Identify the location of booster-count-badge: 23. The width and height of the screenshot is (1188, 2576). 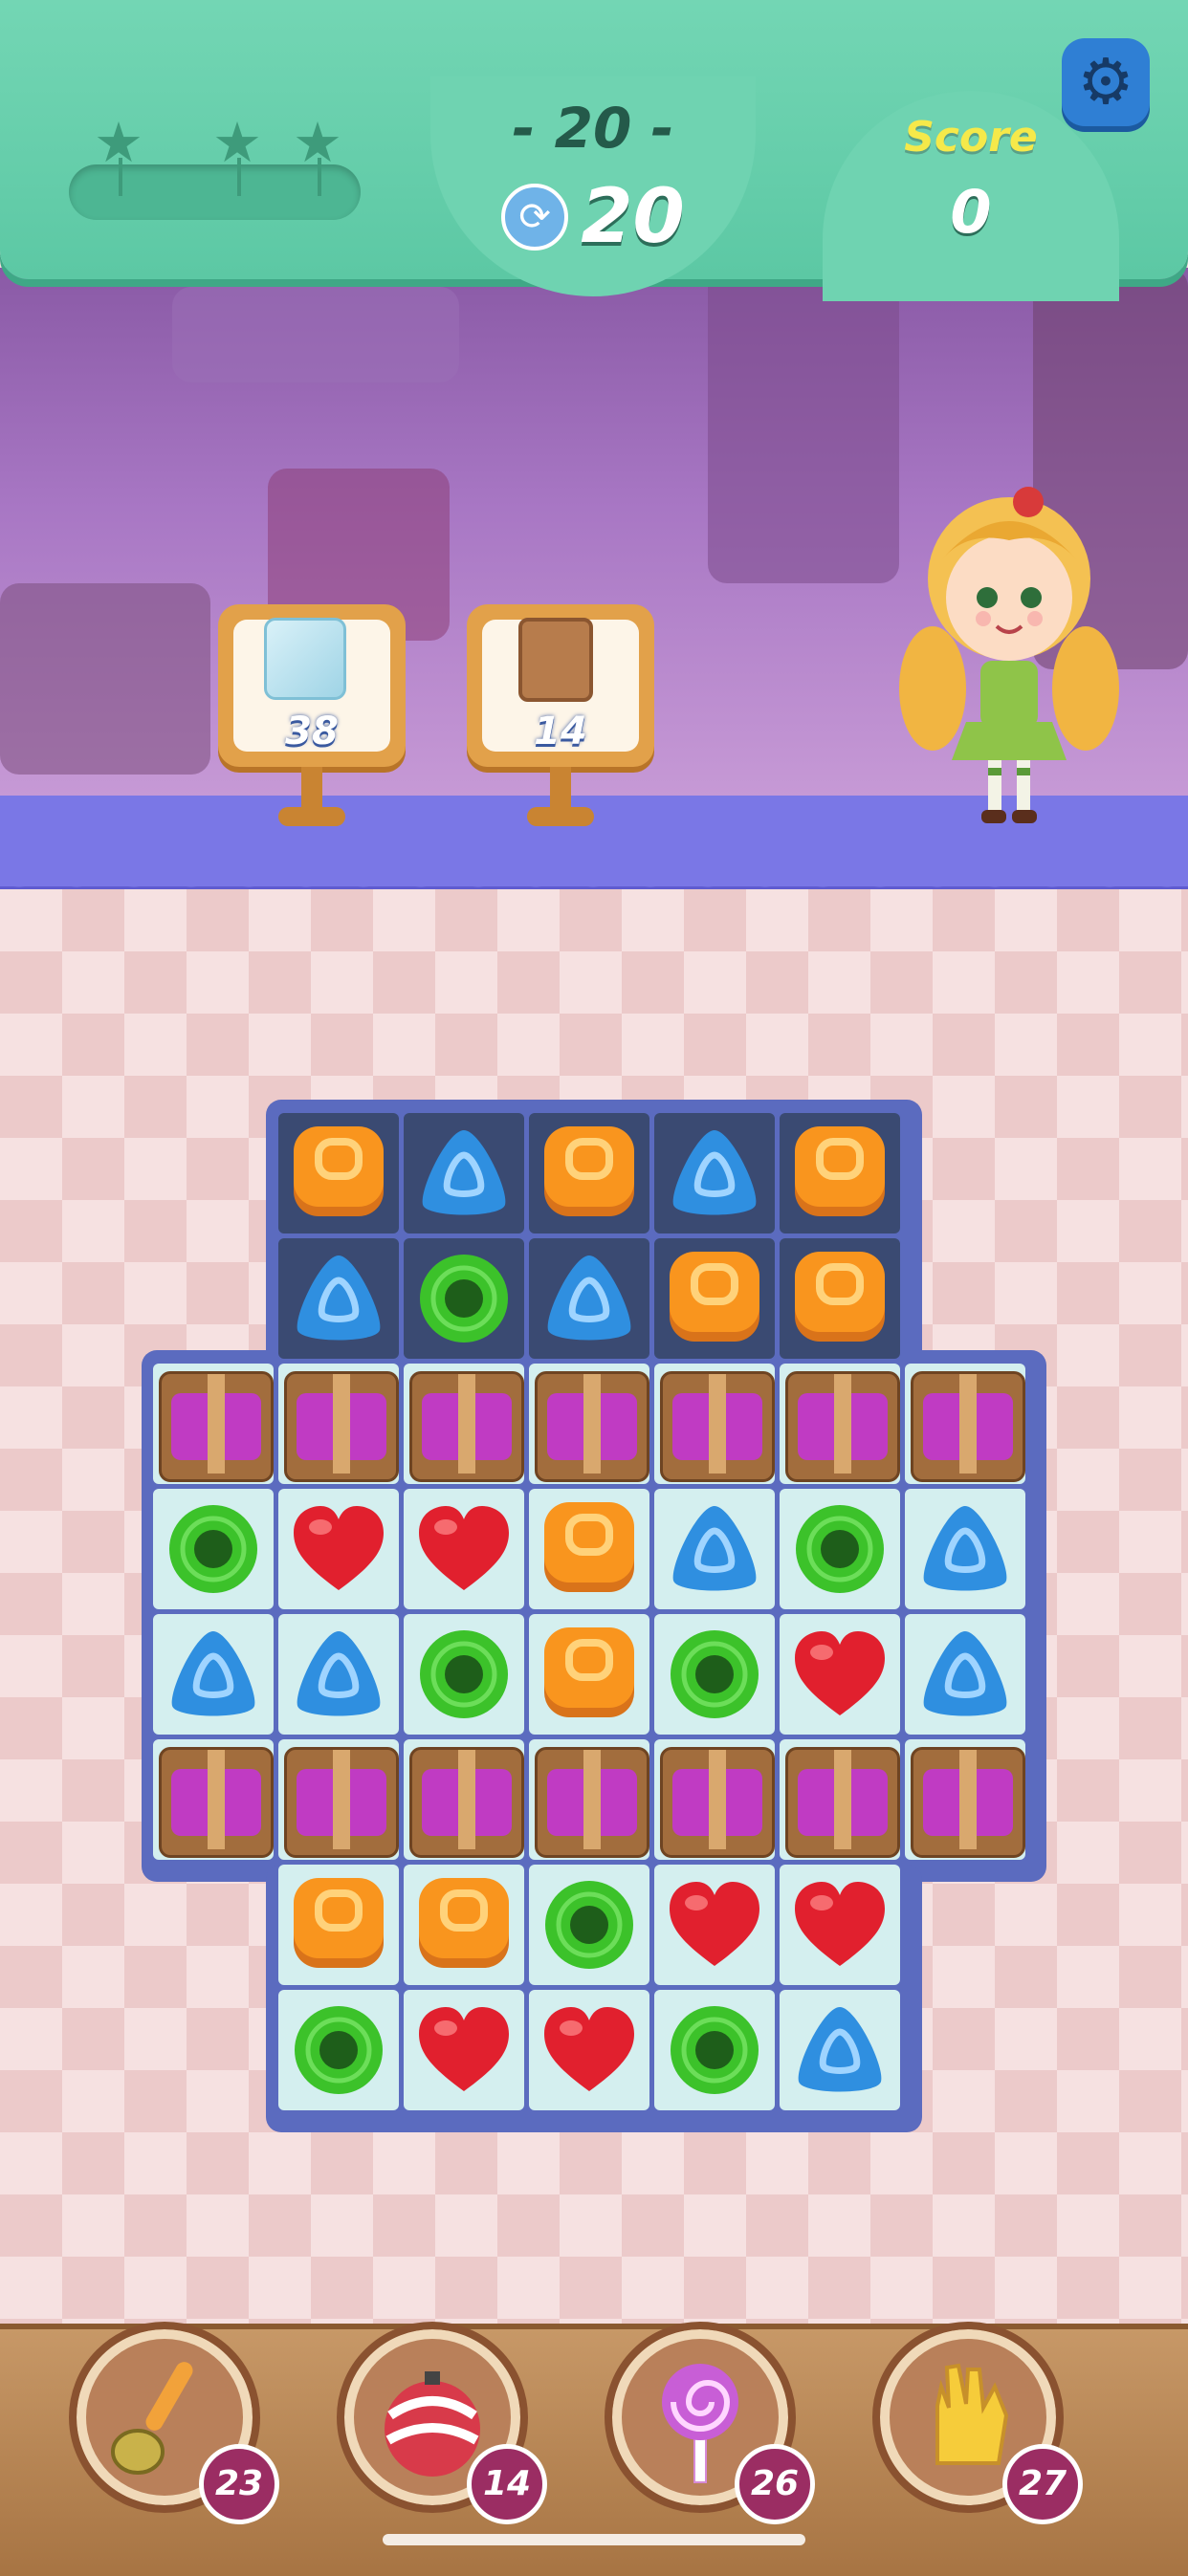
(239, 2484).